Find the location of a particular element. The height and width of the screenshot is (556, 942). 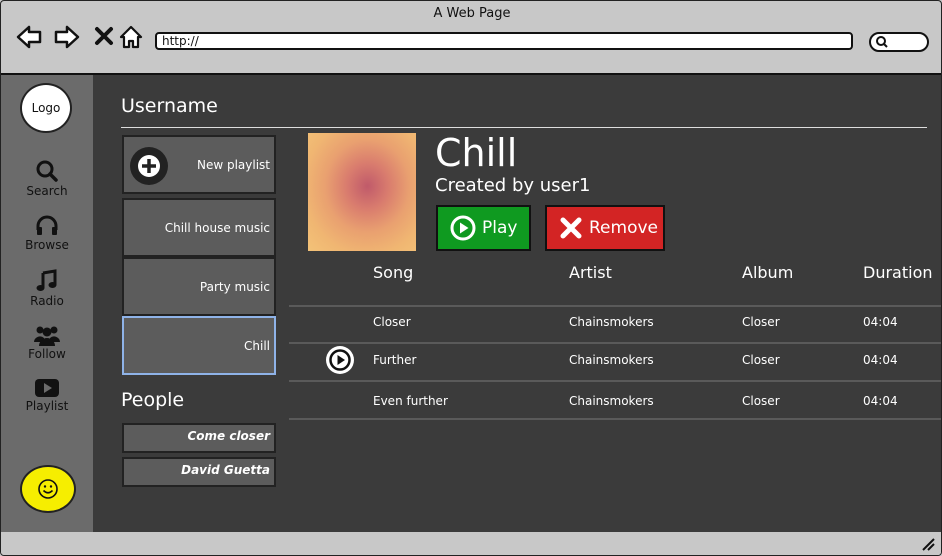

people-item: David Guetta is located at coordinates (199, 472).